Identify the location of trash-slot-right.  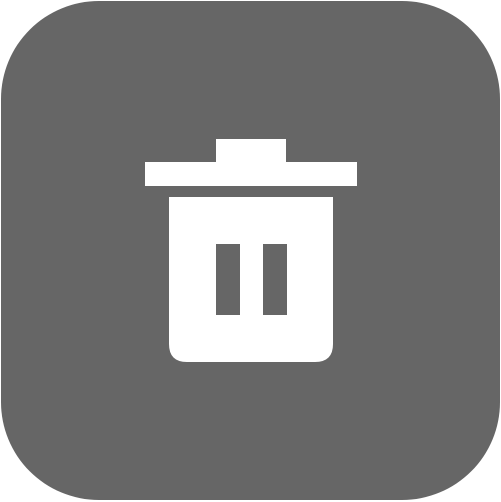
(275, 279).